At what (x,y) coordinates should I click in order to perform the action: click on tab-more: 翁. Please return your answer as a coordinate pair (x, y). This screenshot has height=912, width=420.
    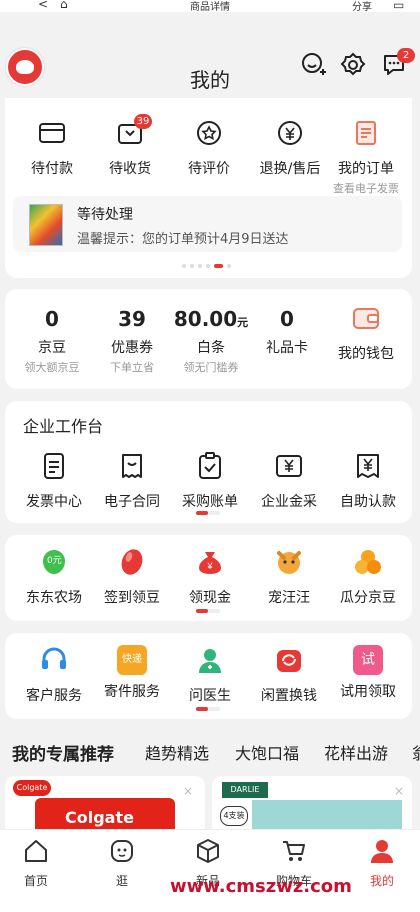
    Looking at the image, I should click on (416, 752).